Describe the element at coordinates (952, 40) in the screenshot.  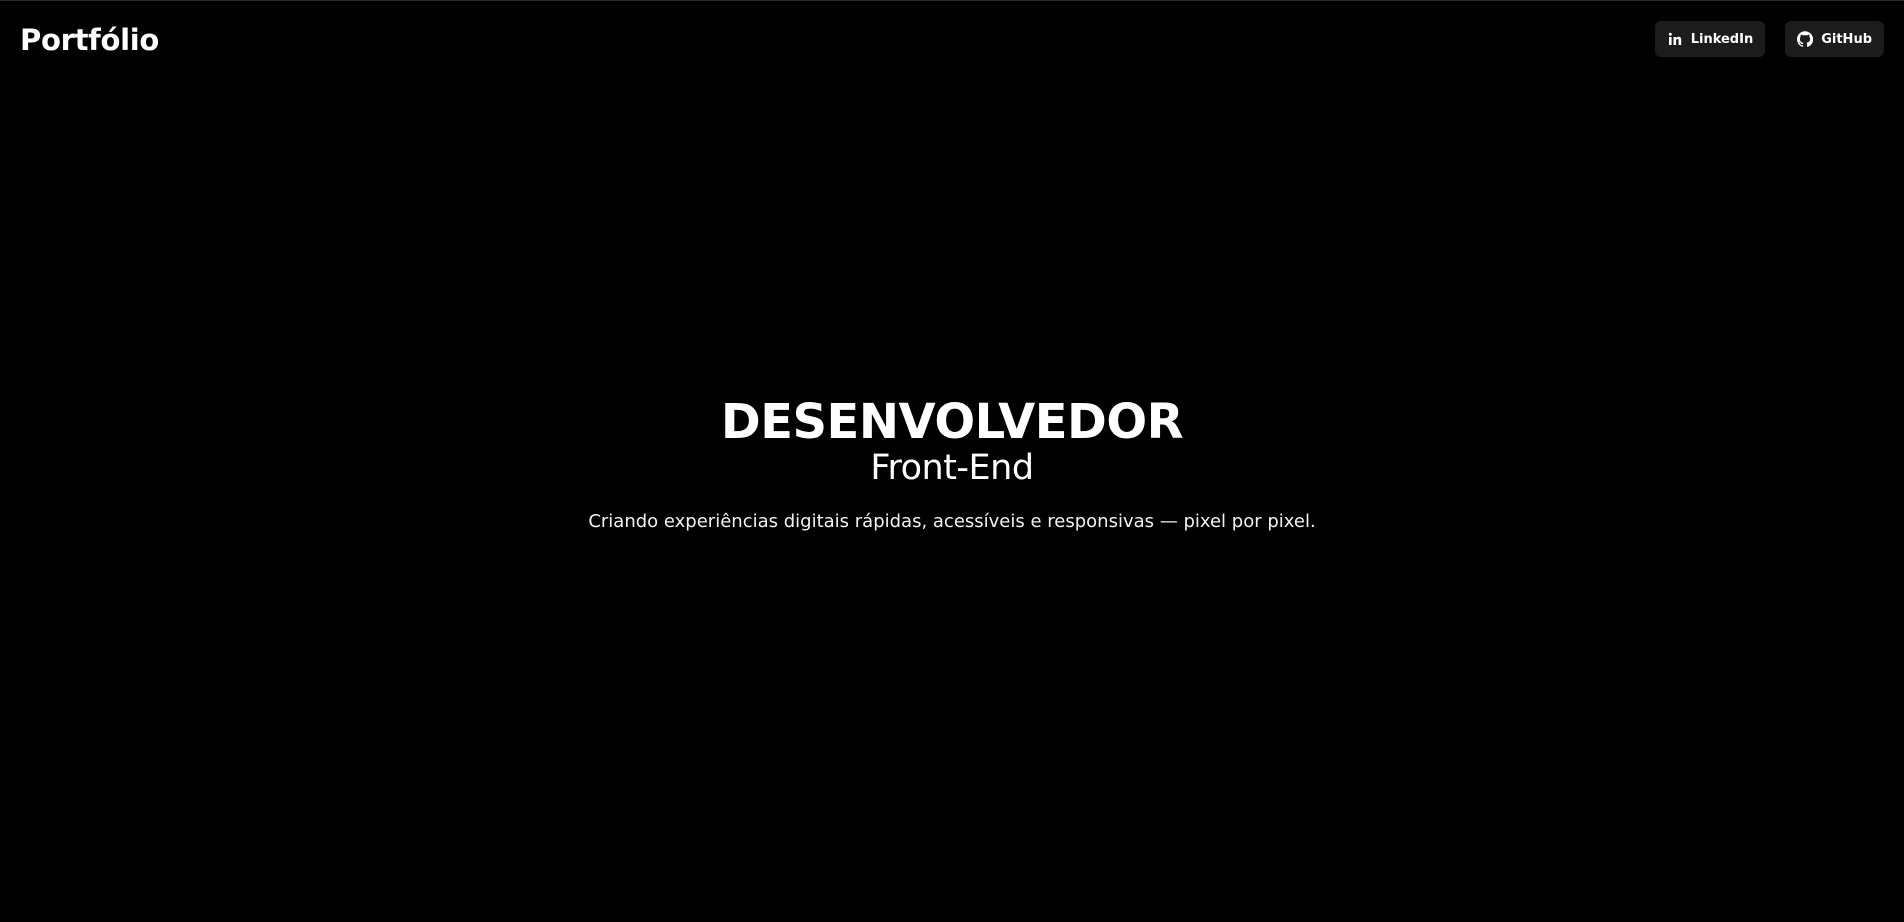
I see `site-header: Portfólio LinkedIn GitHub` at that location.